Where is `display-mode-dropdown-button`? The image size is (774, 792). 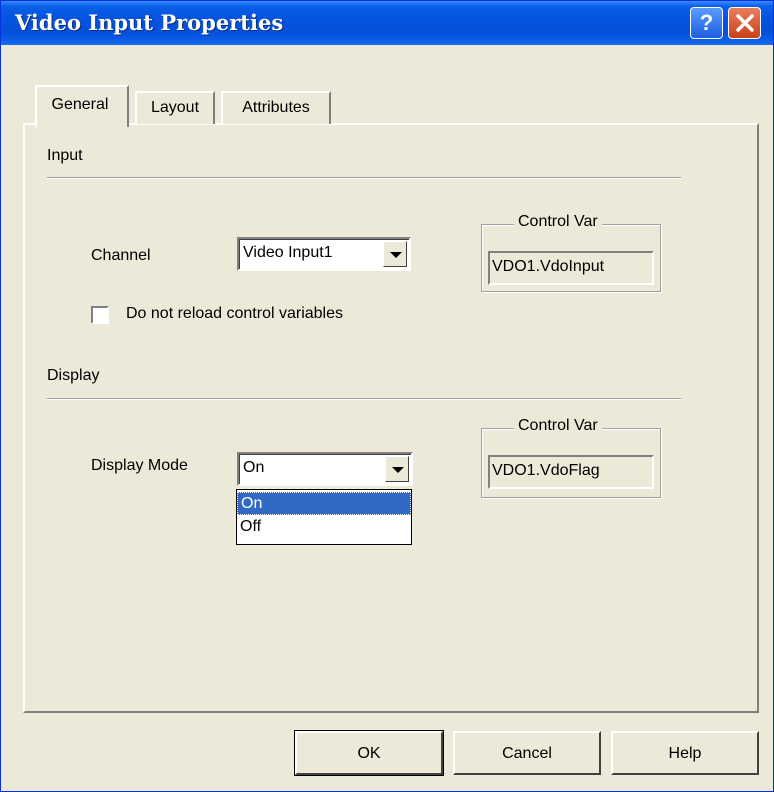
display-mode-dropdown-button is located at coordinates (397, 469).